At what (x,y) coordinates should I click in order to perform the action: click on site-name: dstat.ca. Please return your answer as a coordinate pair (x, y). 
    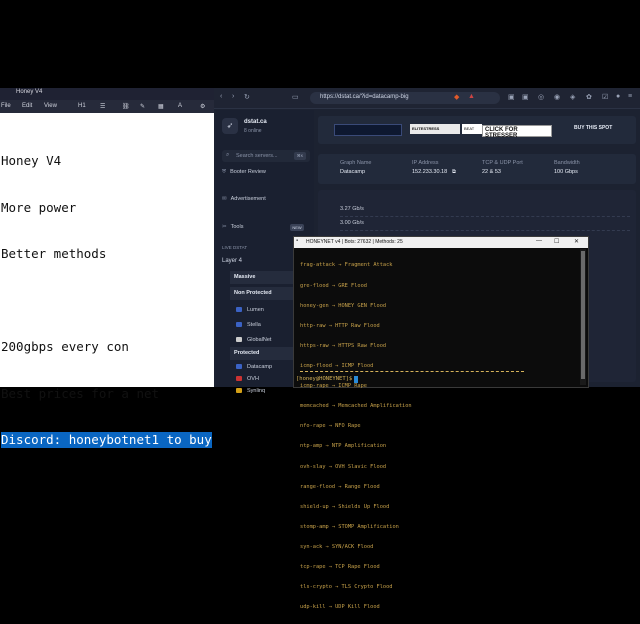
    Looking at the image, I should click on (255, 122).